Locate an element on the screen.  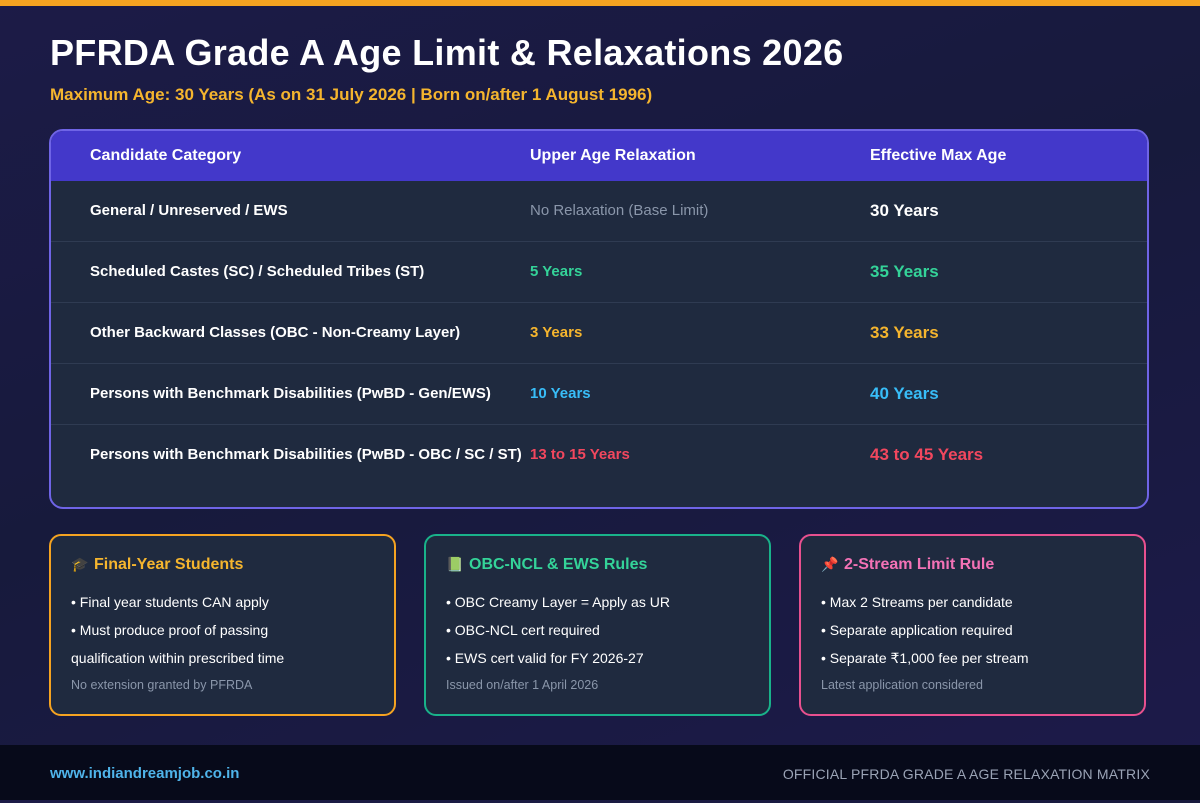
card-line: • Separate ₹1,000 fee per stream is located at coordinates (925, 658).